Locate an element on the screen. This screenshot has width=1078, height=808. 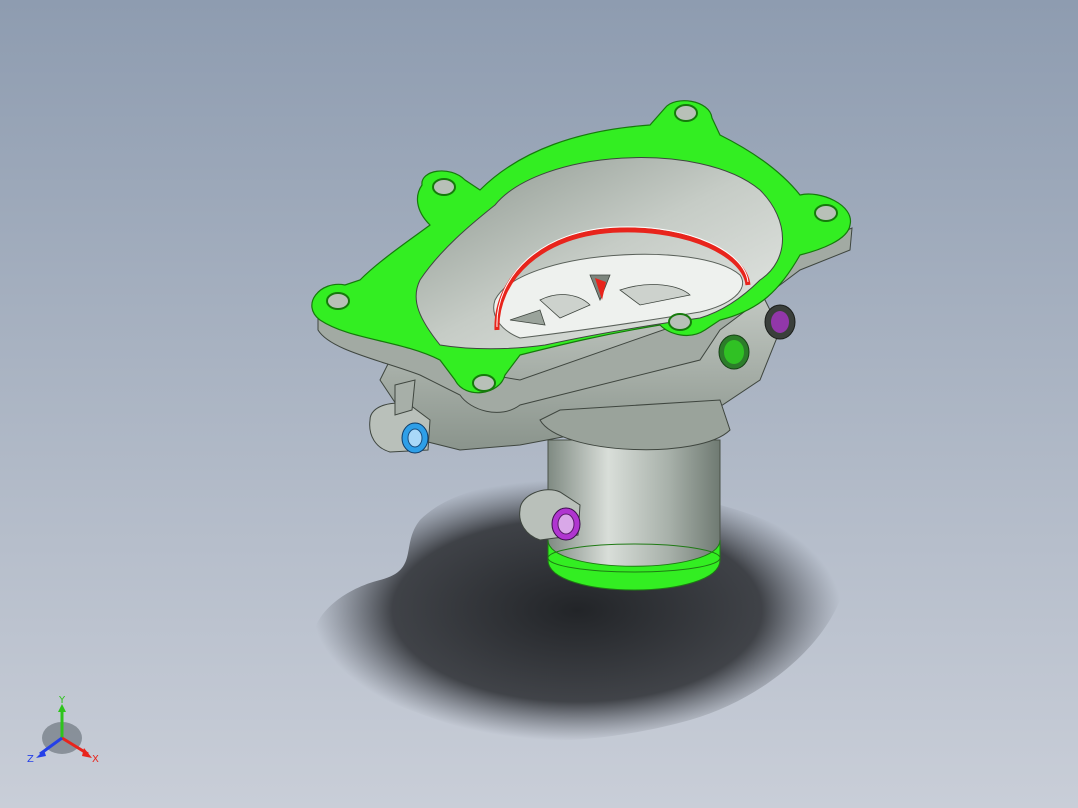
y-axis-label: Y is located at coordinates (62, 700).